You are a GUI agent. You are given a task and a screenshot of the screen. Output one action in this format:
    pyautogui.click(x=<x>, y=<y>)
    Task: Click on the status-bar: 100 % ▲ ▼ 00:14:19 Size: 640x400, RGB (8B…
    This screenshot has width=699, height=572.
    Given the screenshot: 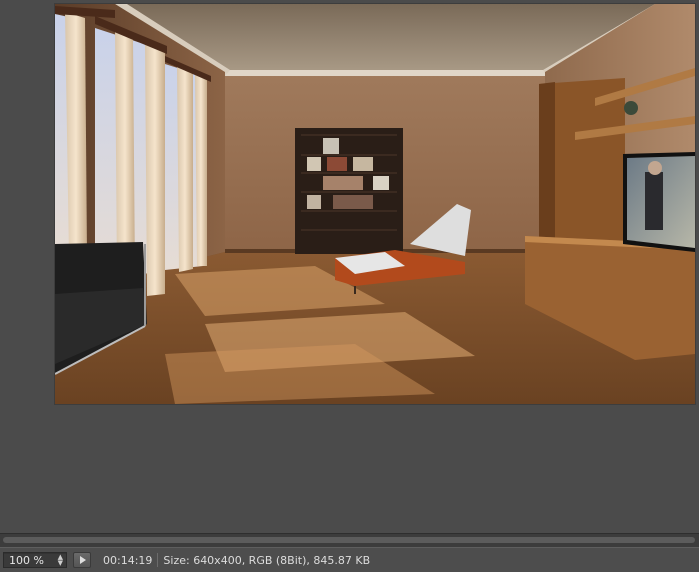 What is the action you would take?
    pyautogui.click(x=349, y=559)
    